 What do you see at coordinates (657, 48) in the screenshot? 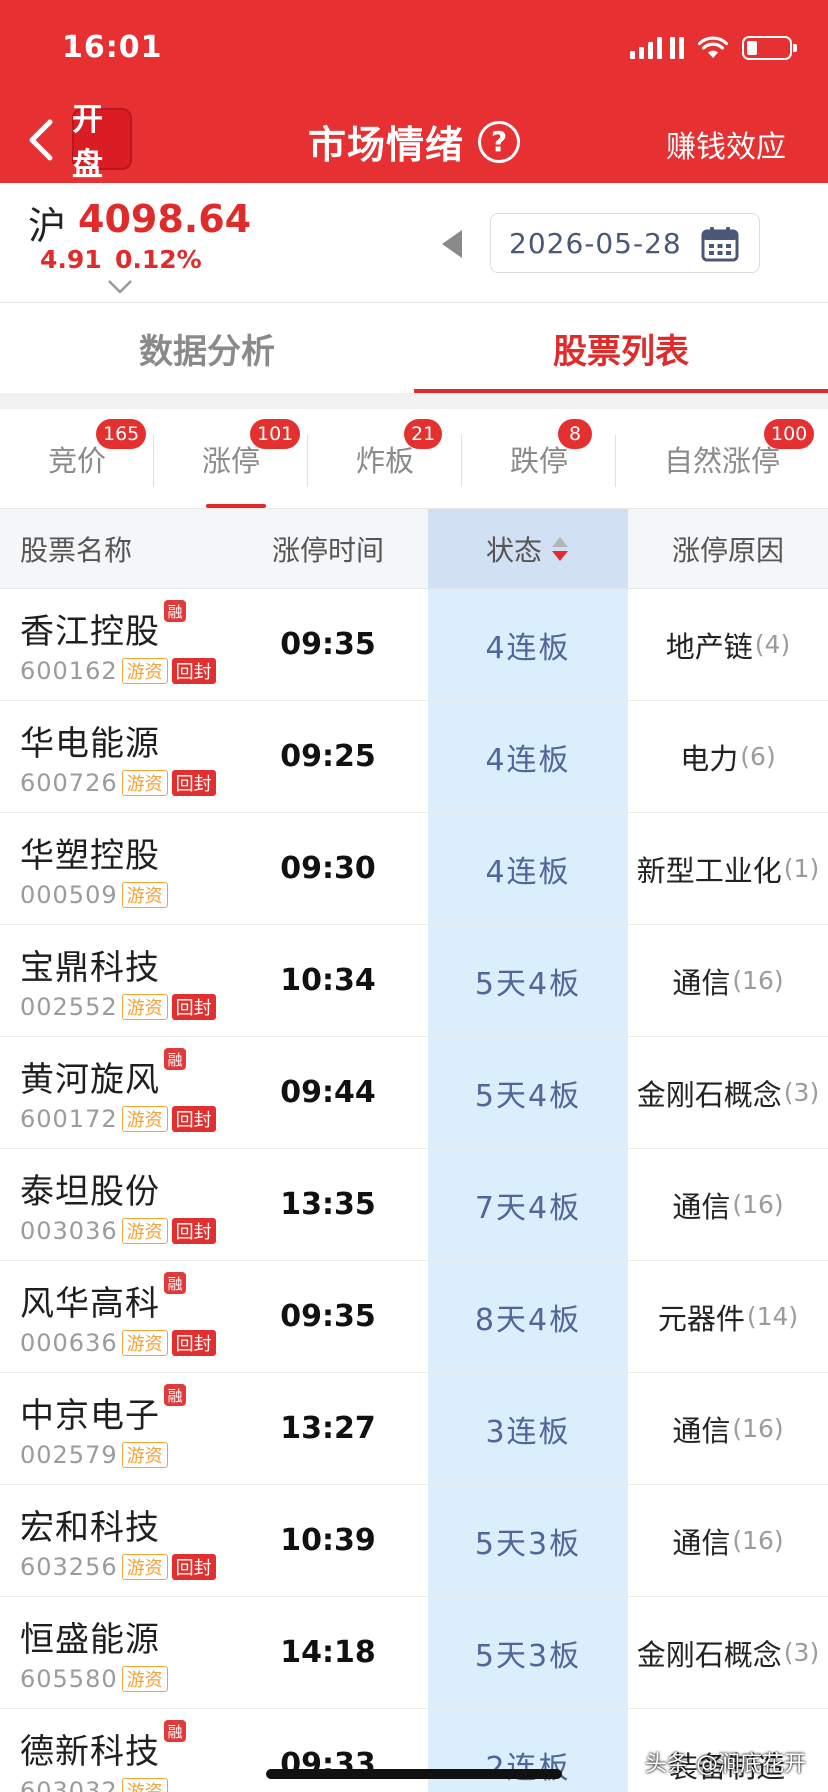
I see `cellular-signal-icon` at bounding box center [657, 48].